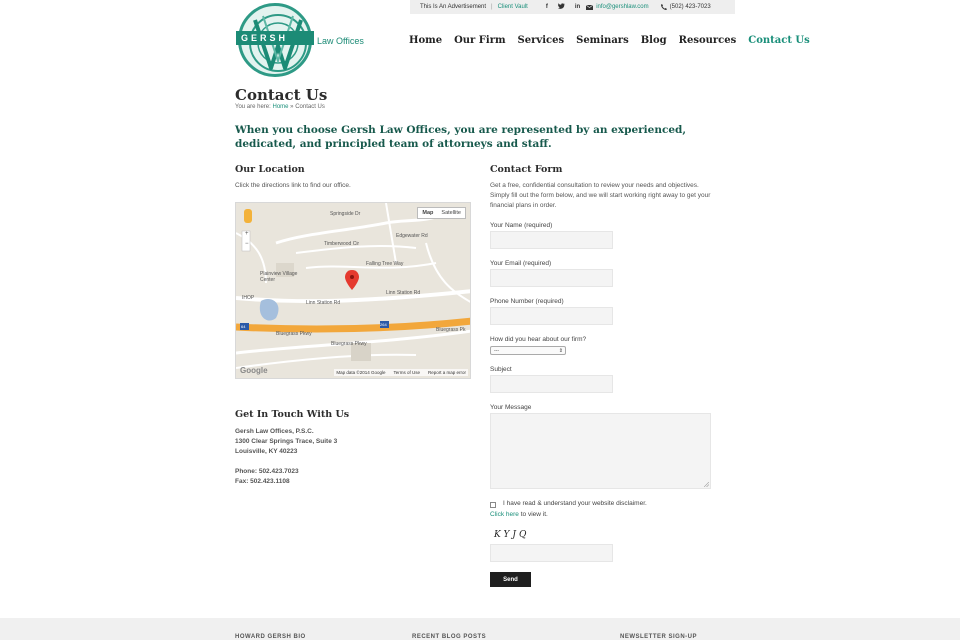  What do you see at coordinates (496, 351) in the screenshot?
I see `hear-selected-value: ---` at bounding box center [496, 351].